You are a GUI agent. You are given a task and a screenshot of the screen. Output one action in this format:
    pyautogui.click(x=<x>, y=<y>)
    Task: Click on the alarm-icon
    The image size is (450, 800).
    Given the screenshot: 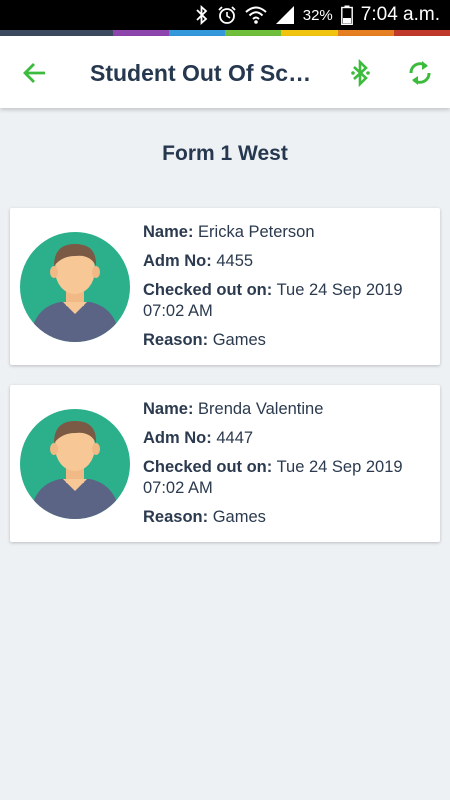 What is the action you would take?
    pyautogui.click(x=227, y=15)
    